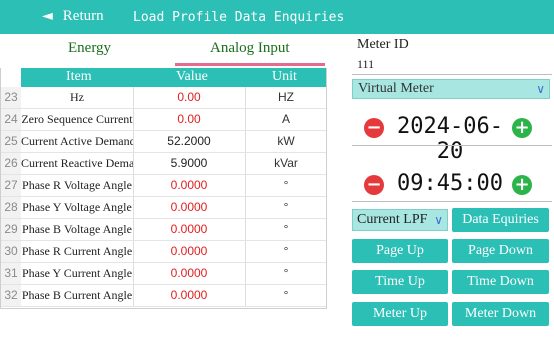 The width and height of the screenshot is (554, 345). Describe the element at coordinates (522, 185) in the screenshot. I see `time-increment-button: +` at that location.